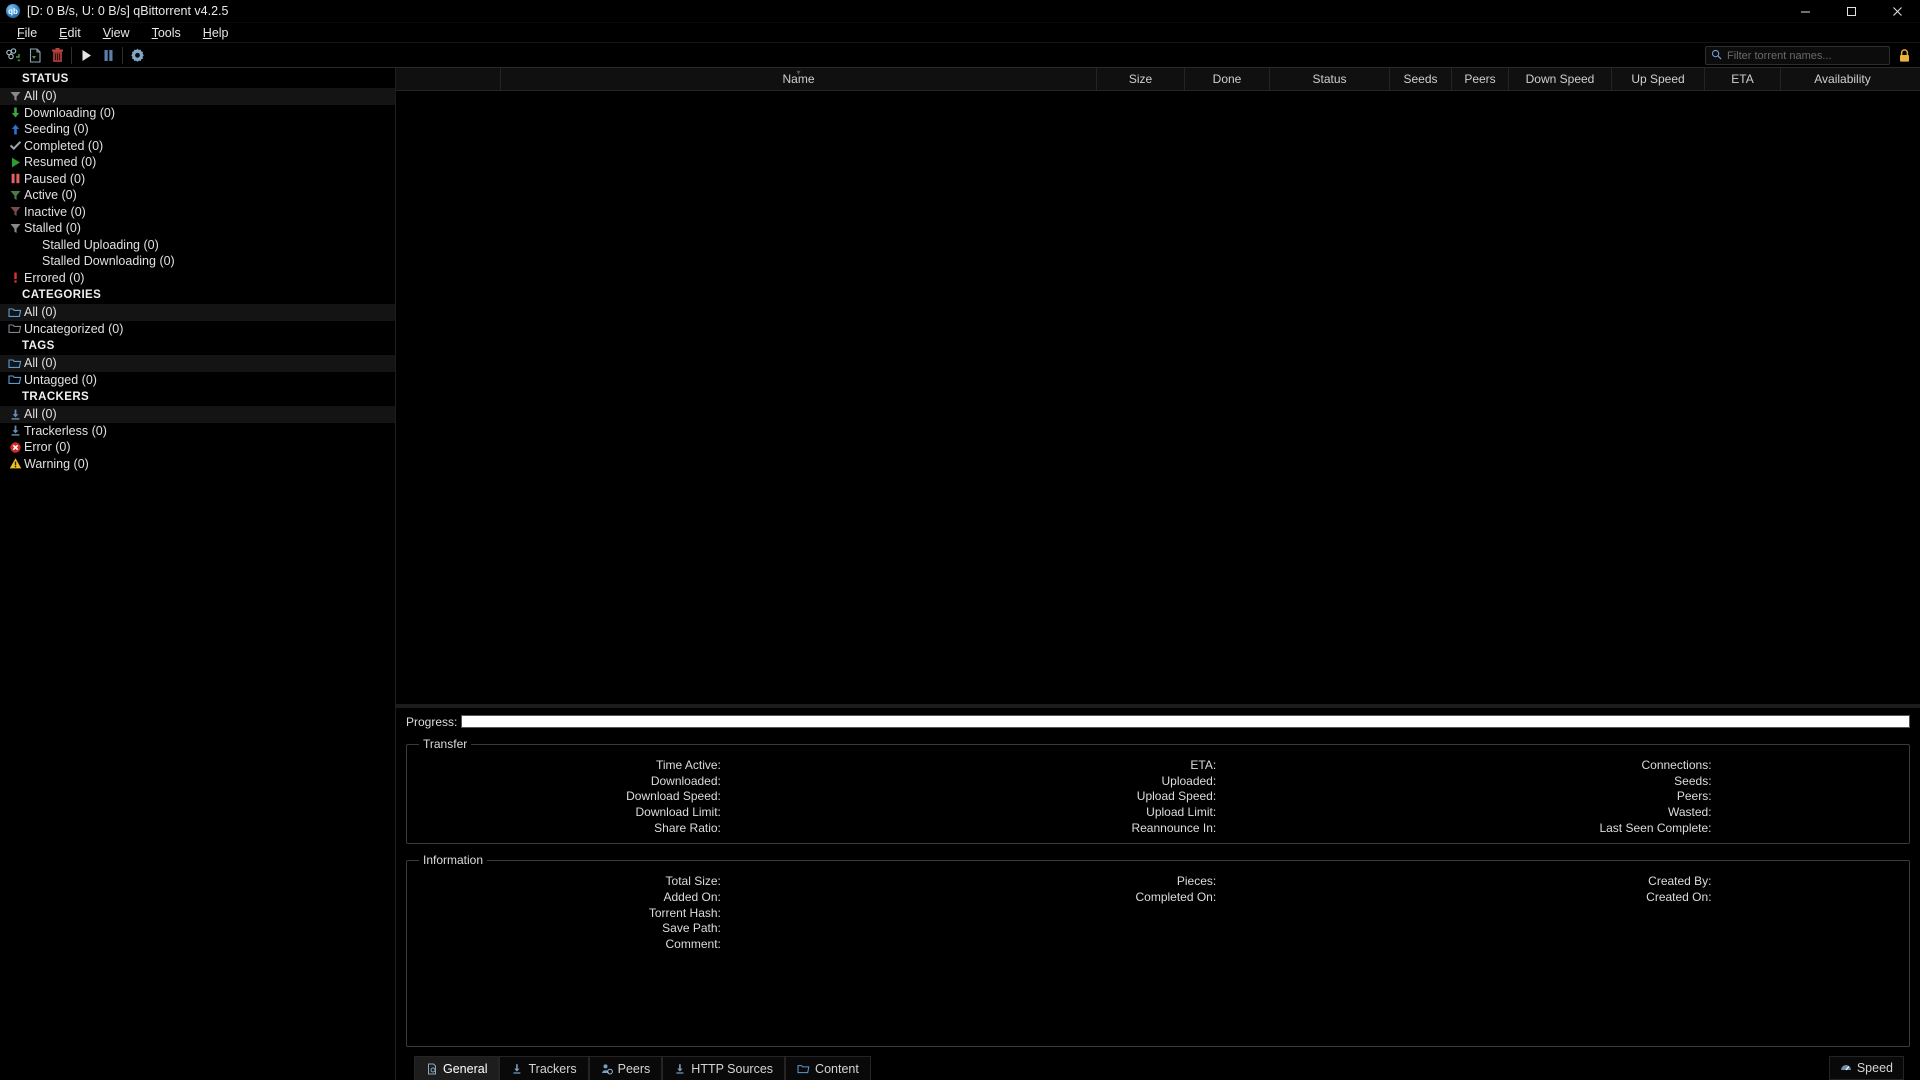 The image size is (1920, 1080). I want to click on column-label: Status, so click(1329, 79).